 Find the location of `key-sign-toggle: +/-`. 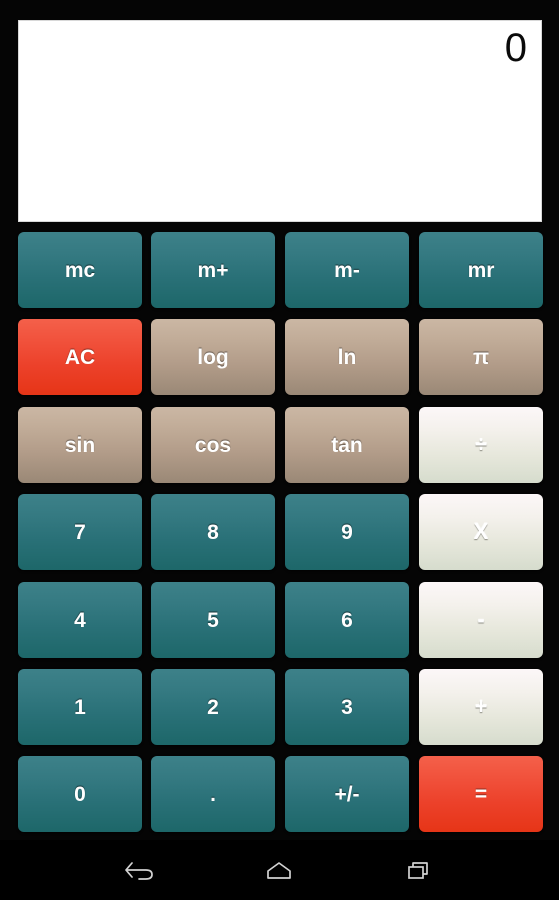

key-sign-toggle: +/- is located at coordinates (347, 794).